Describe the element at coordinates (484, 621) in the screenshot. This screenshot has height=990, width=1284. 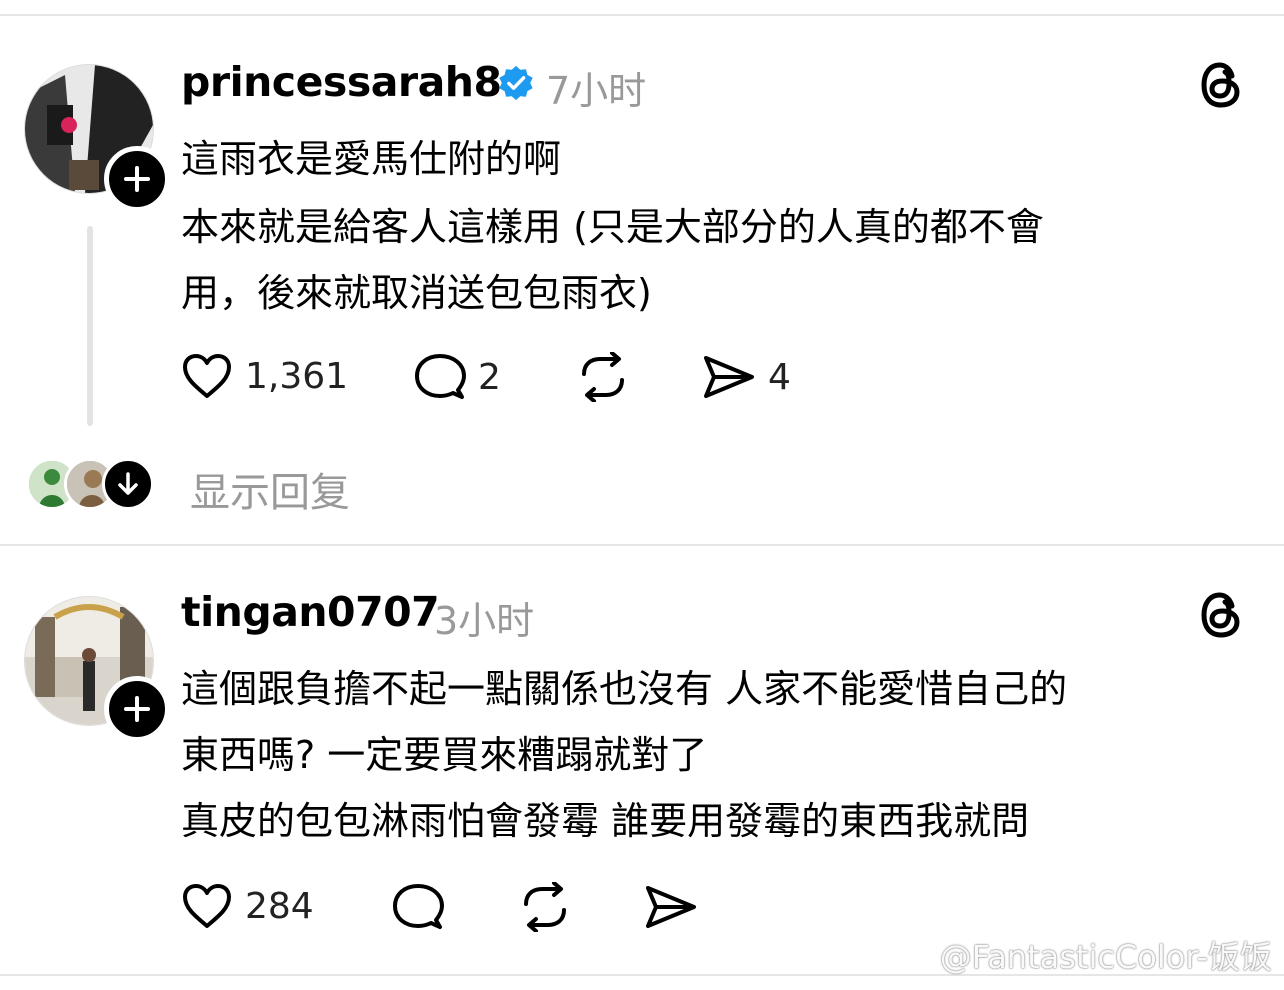
I see `post-time: 3小时` at that location.